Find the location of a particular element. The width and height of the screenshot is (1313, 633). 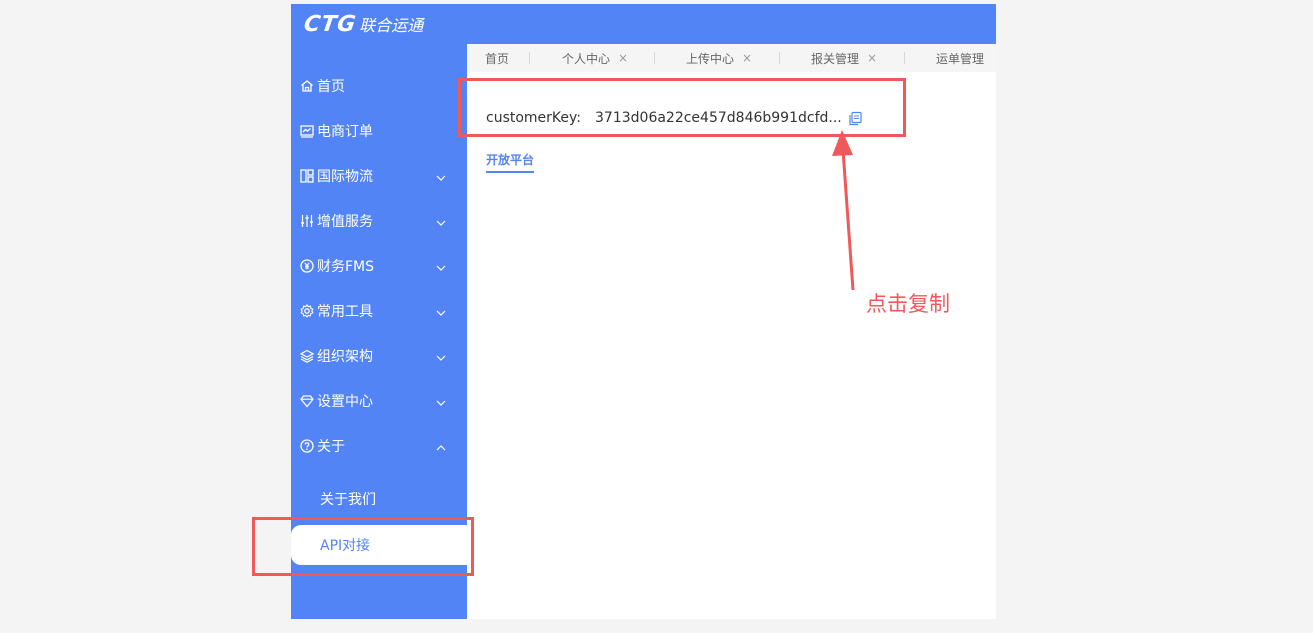

annotation-label: 点击复制 is located at coordinates (908, 304).